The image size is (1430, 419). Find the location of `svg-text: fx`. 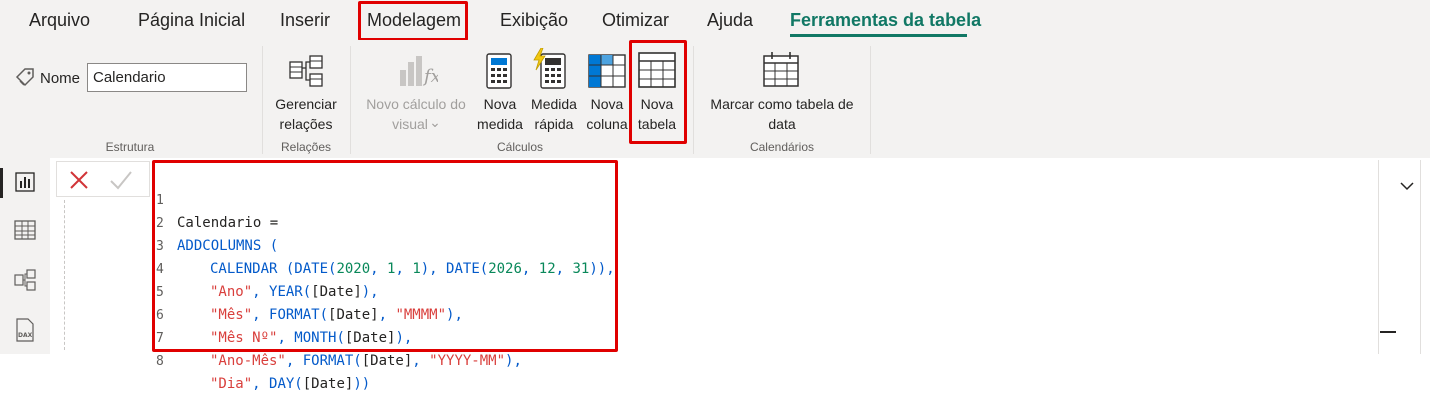

svg-text: fx is located at coordinates (430, 76).